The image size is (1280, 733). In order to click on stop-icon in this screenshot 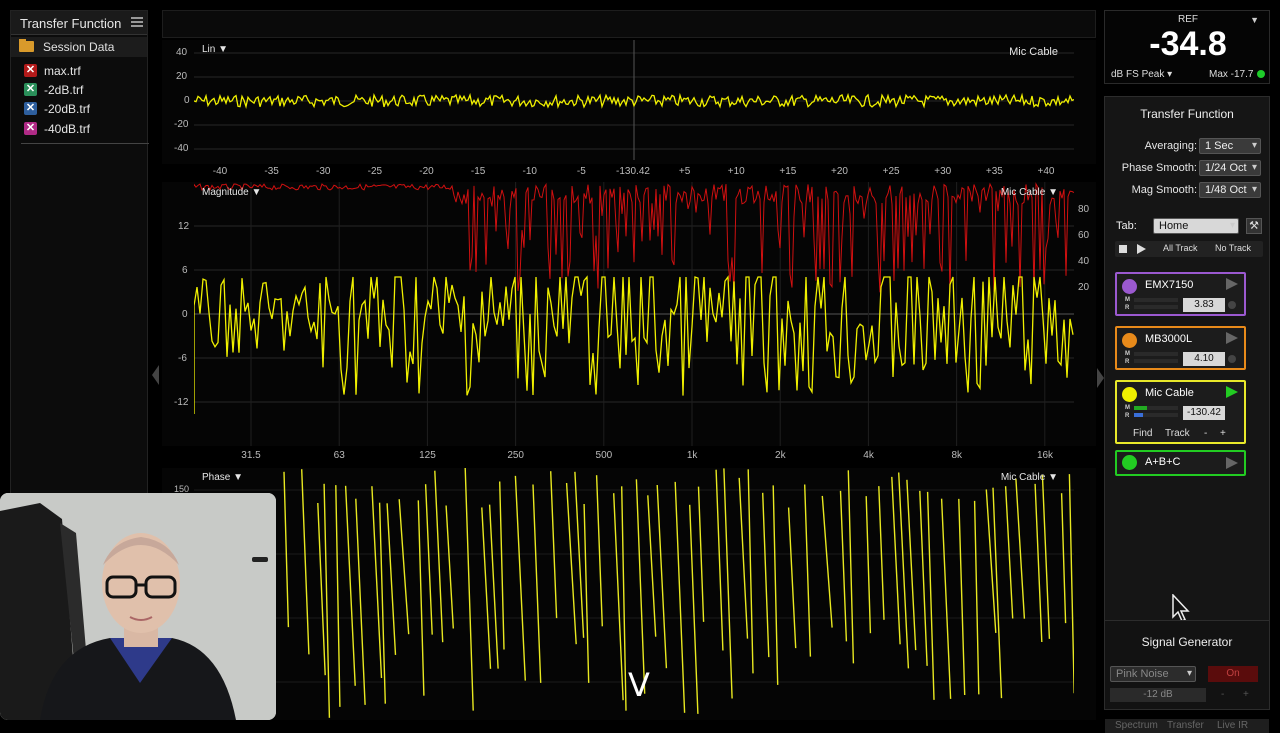, I will do `click(1123, 249)`.